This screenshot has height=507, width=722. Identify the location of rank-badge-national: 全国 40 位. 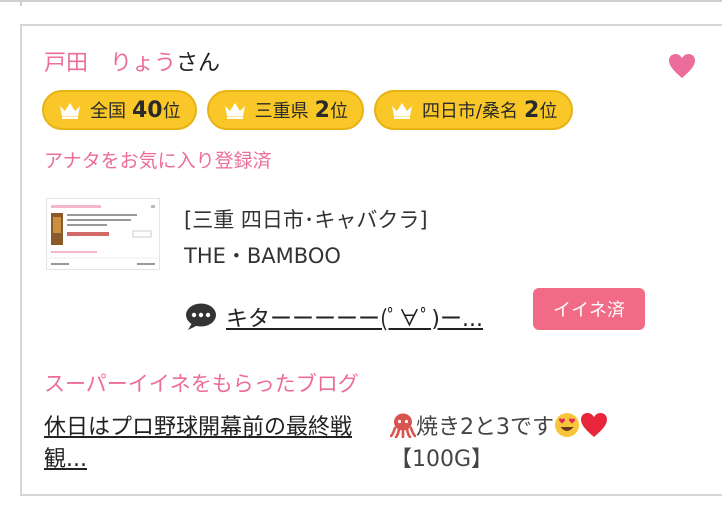
(119, 110).